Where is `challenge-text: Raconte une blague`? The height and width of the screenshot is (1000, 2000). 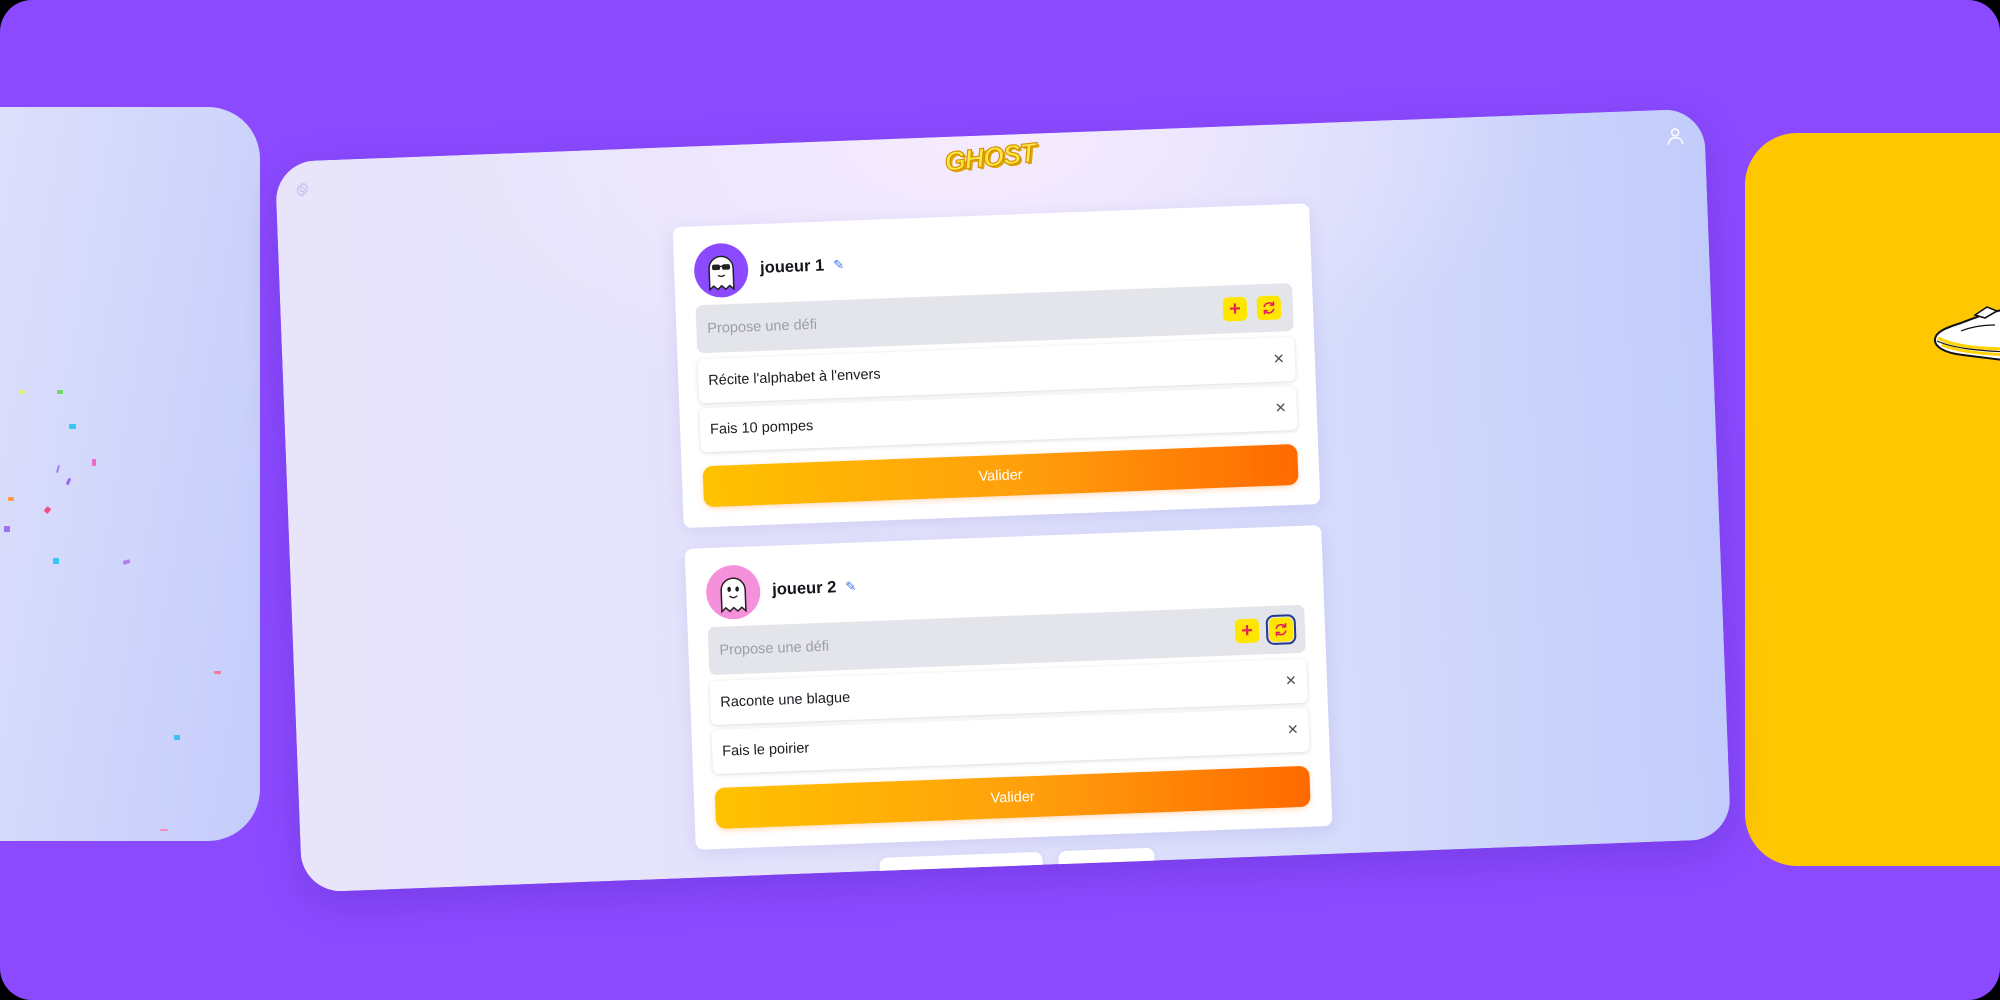 challenge-text: Raconte une blague is located at coordinates (785, 700).